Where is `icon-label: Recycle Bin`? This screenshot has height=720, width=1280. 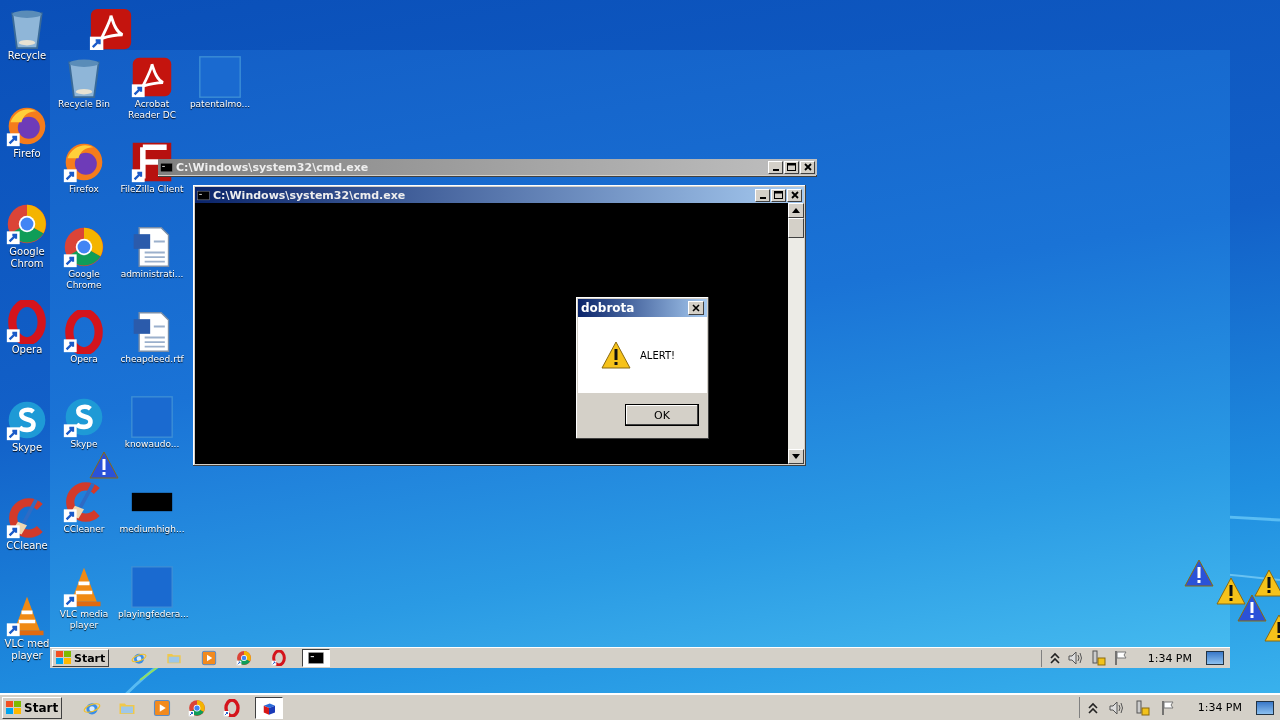
icon-label: Recycle Bin is located at coordinates (84, 104).